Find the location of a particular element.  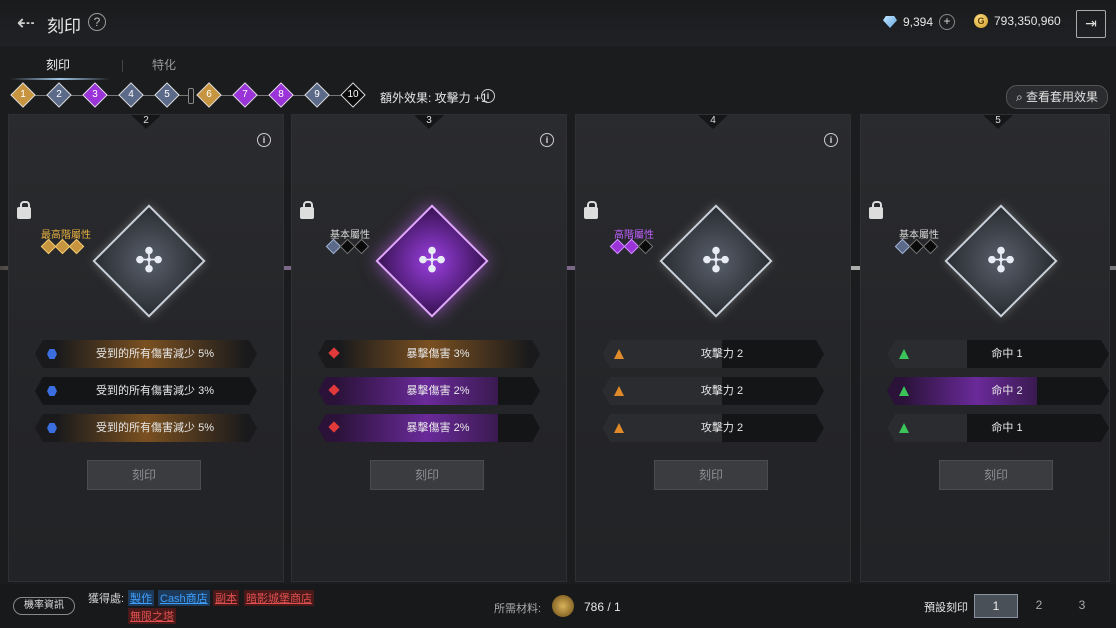

step-3: 3 is located at coordinates (95, 95).